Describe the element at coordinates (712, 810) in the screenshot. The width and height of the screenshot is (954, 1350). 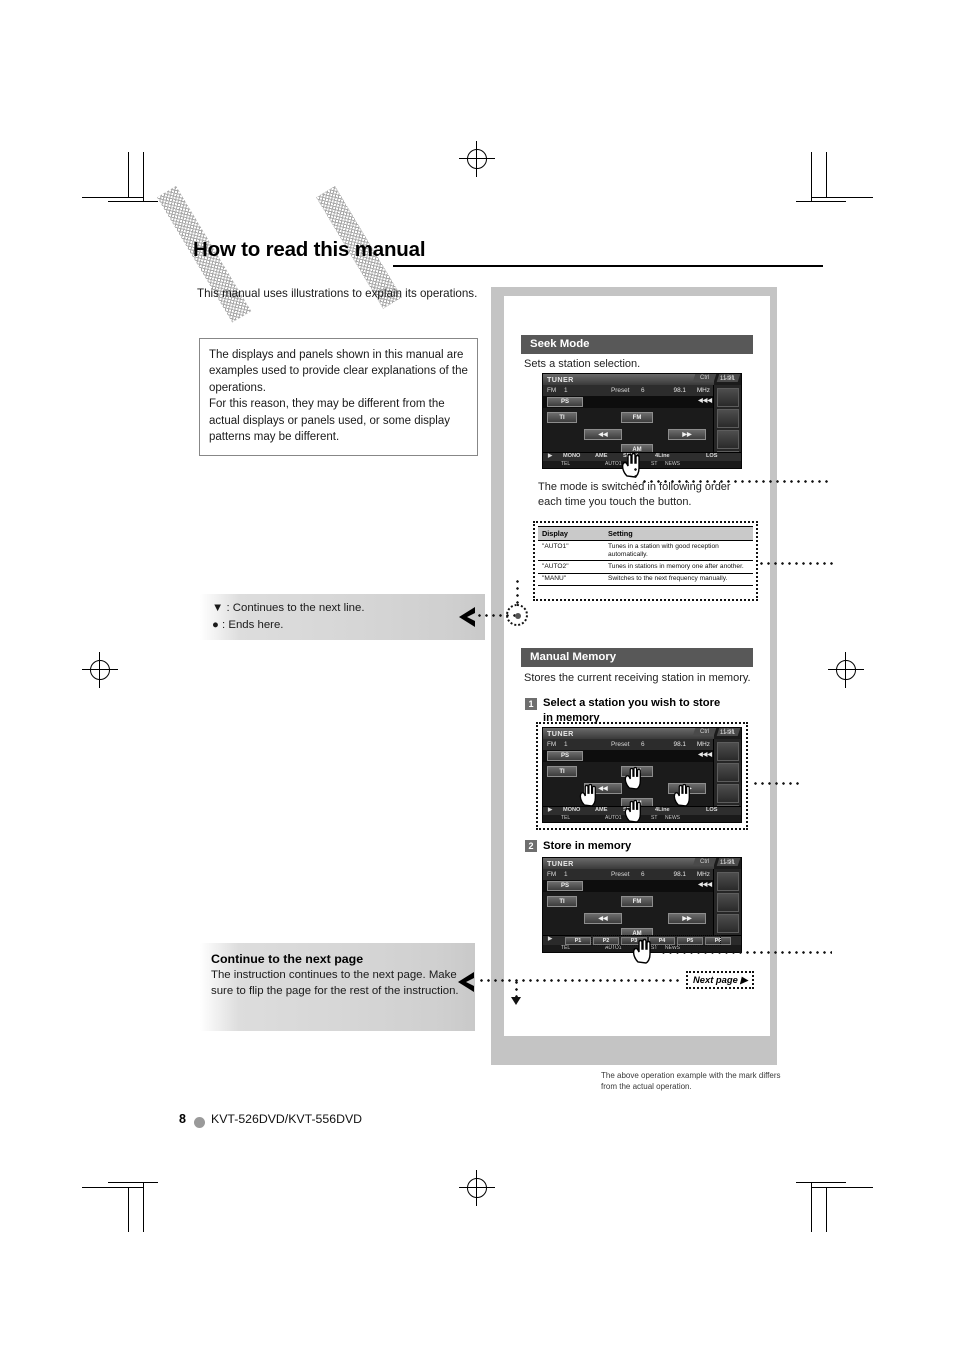
I see `lcd-status-los: LOS` at that location.